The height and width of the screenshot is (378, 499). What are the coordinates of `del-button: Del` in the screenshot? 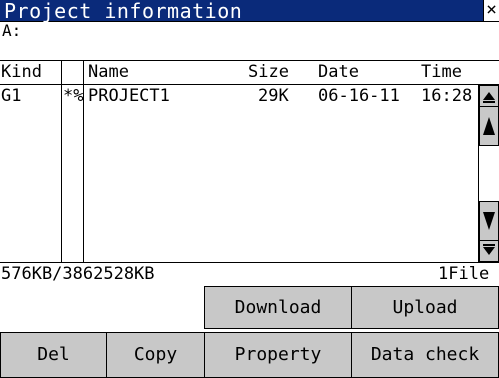 It's located at (53, 355).